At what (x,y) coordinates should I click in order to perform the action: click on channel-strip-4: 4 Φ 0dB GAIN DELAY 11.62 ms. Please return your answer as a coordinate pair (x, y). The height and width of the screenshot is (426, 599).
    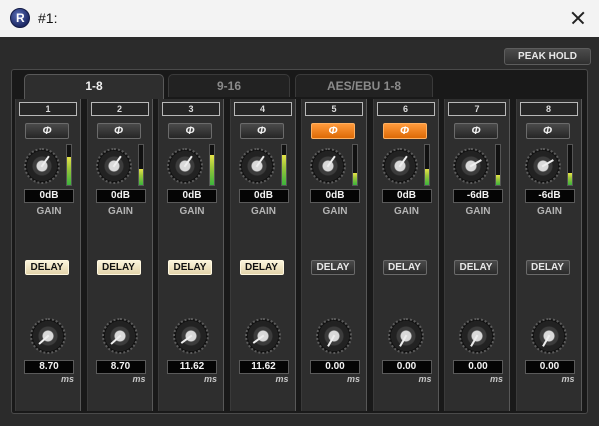
    Looking at the image, I should click on (262, 255).